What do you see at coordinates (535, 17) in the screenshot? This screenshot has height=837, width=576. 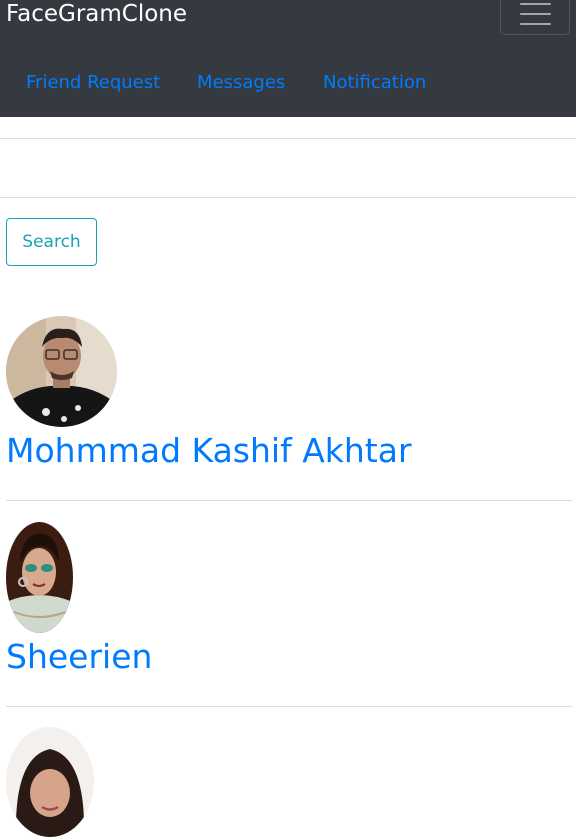 I see `navbar-toggler-button` at bounding box center [535, 17].